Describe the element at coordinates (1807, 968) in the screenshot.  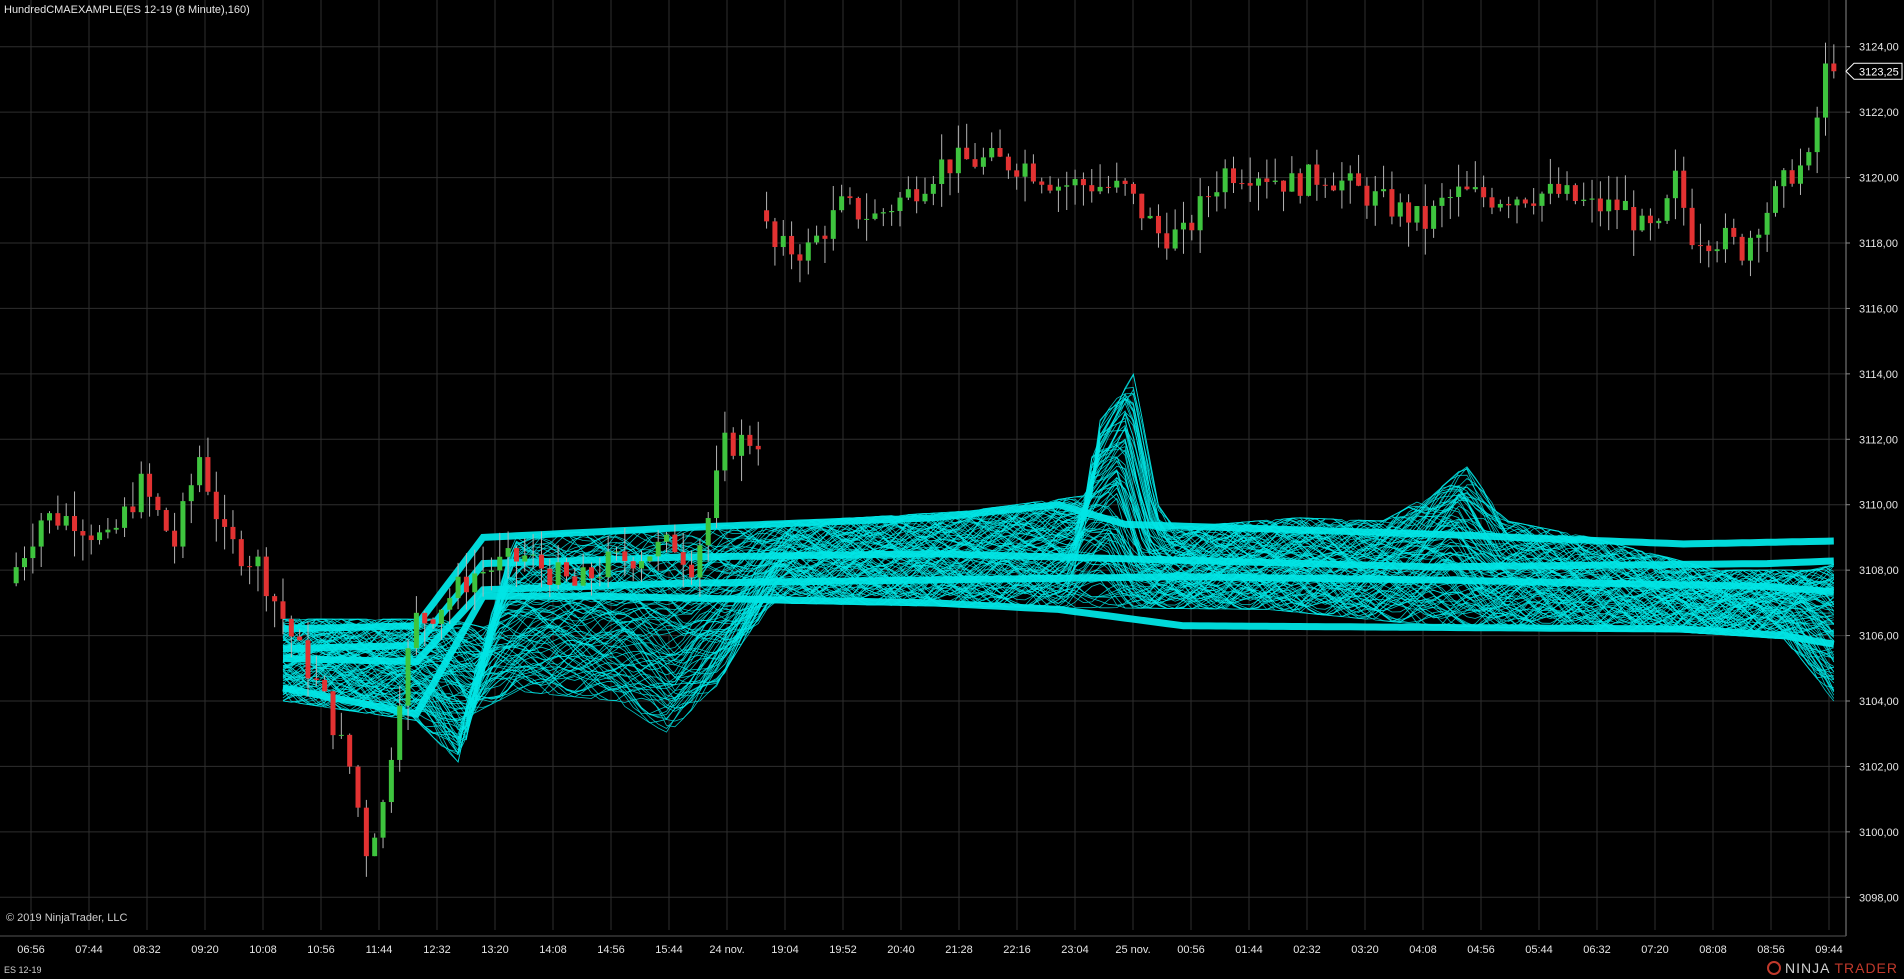
I see `logo-text-ninja: NINJA` at that location.